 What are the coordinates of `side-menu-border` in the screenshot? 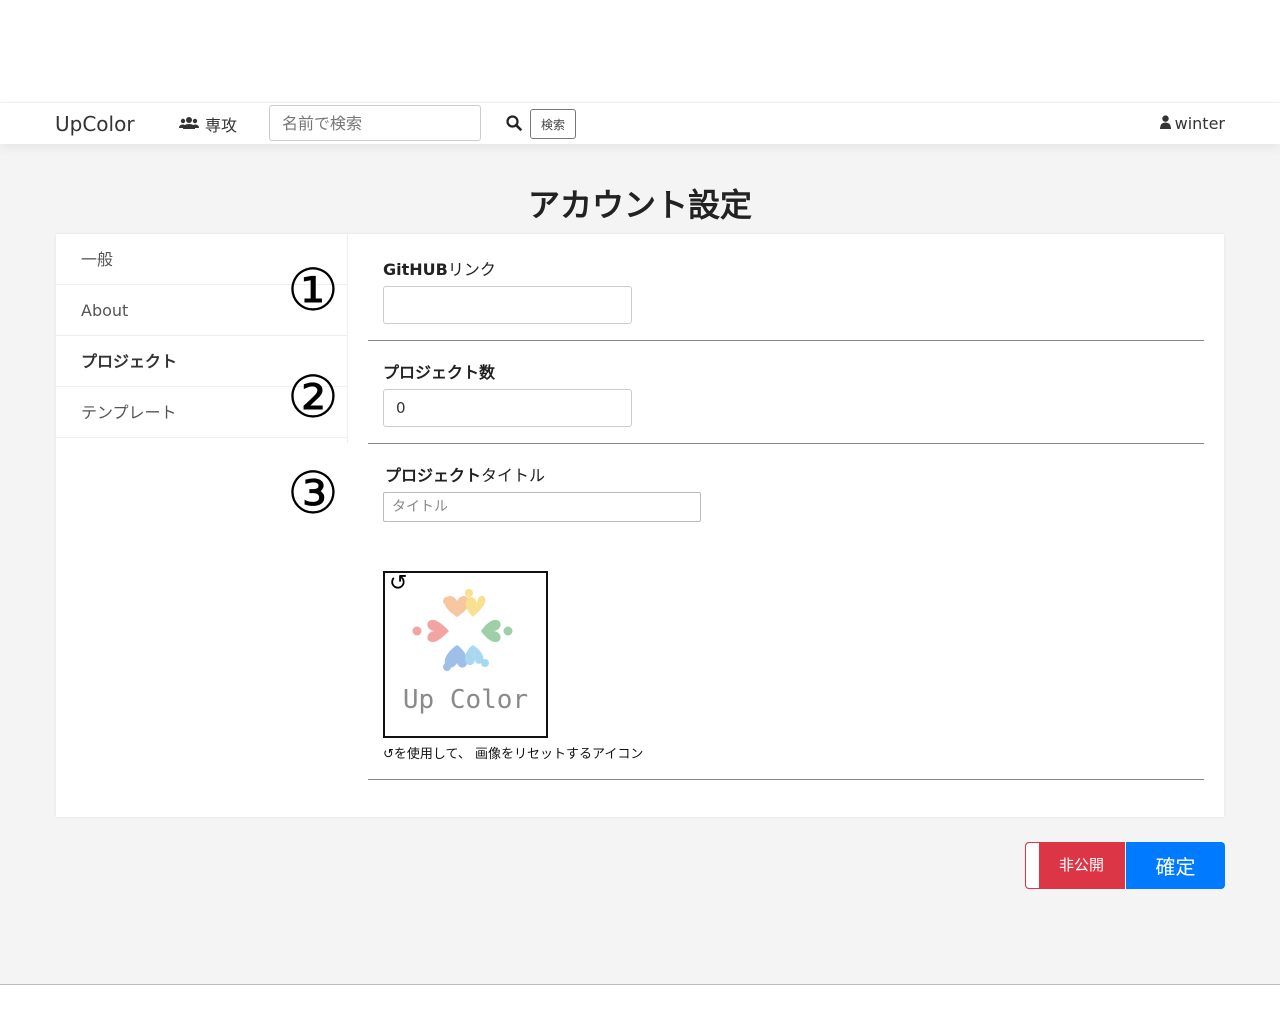 It's located at (347, 338).